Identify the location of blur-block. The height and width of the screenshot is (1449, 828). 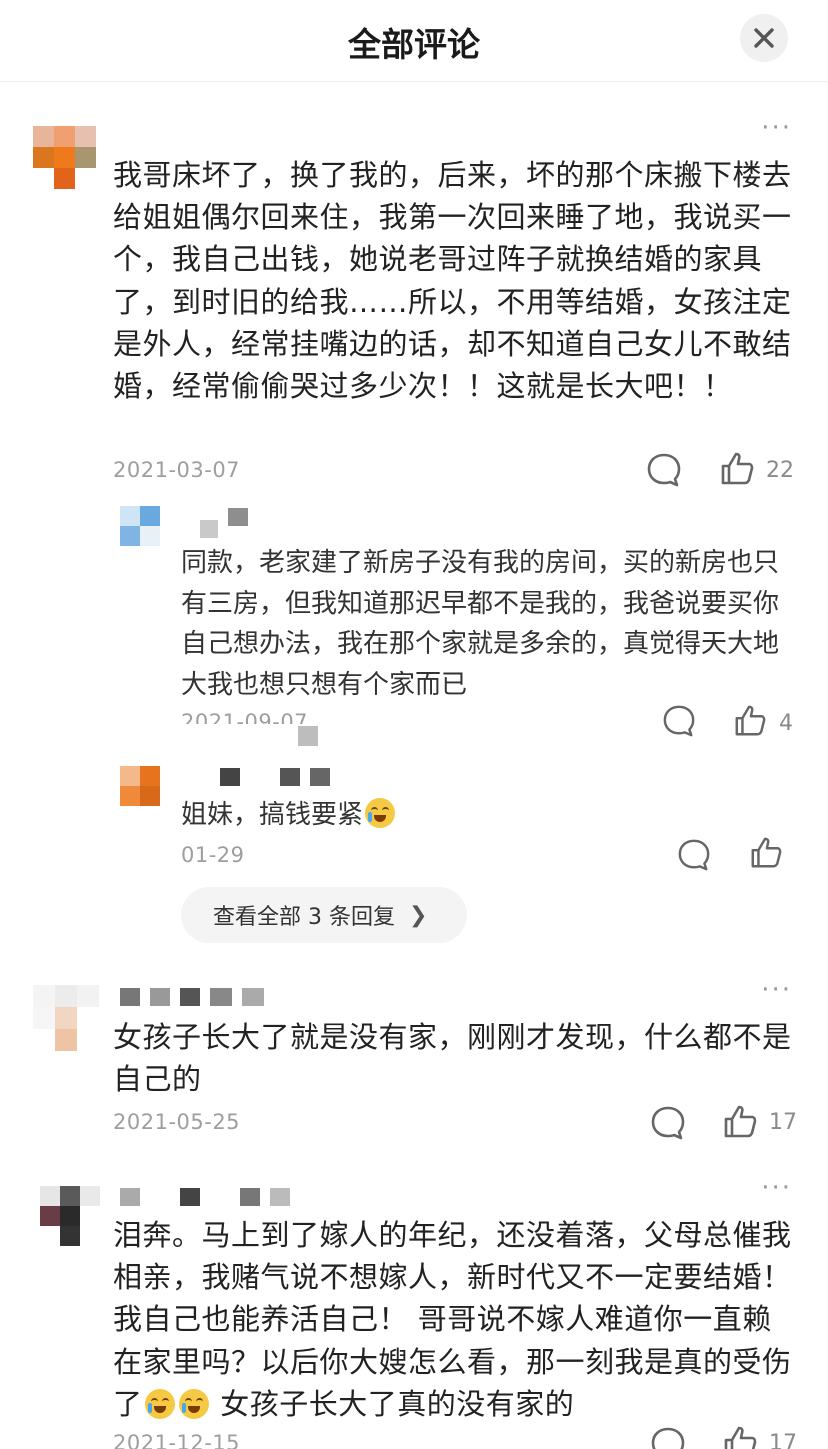
(308, 736).